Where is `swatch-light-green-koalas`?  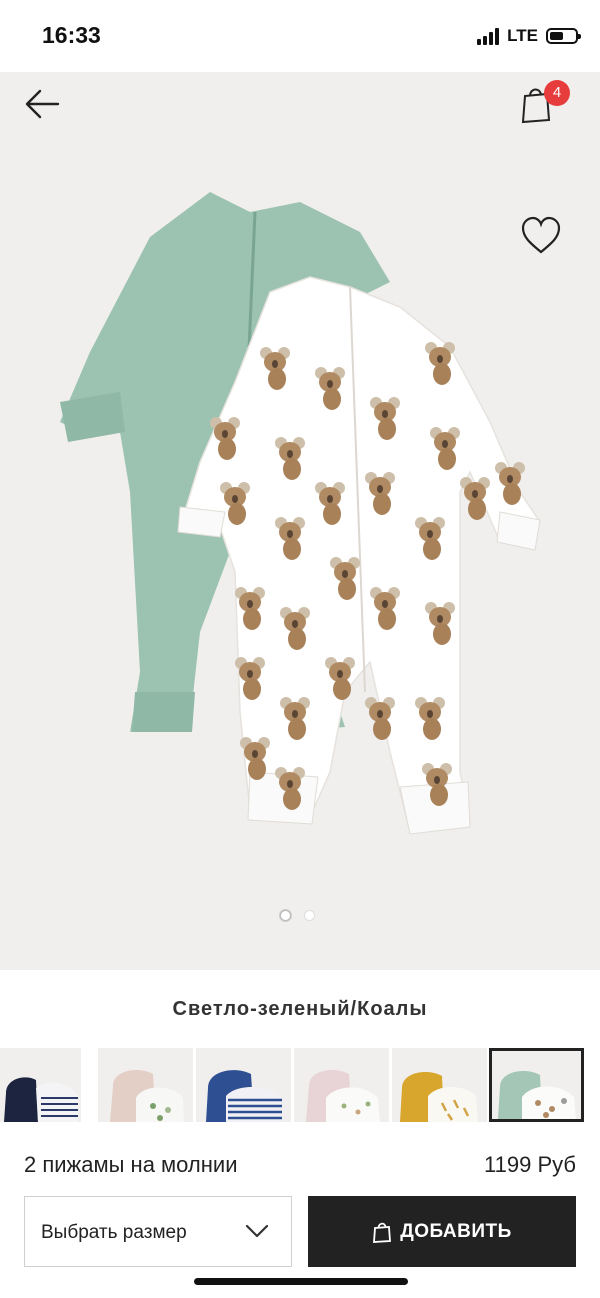
swatch-light-green-koalas is located at coordinates (536, 1085).